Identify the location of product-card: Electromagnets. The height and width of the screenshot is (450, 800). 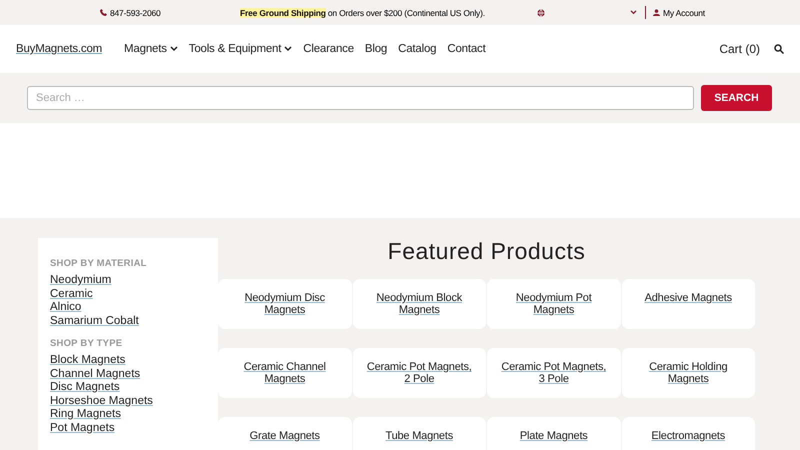
(688, 433).